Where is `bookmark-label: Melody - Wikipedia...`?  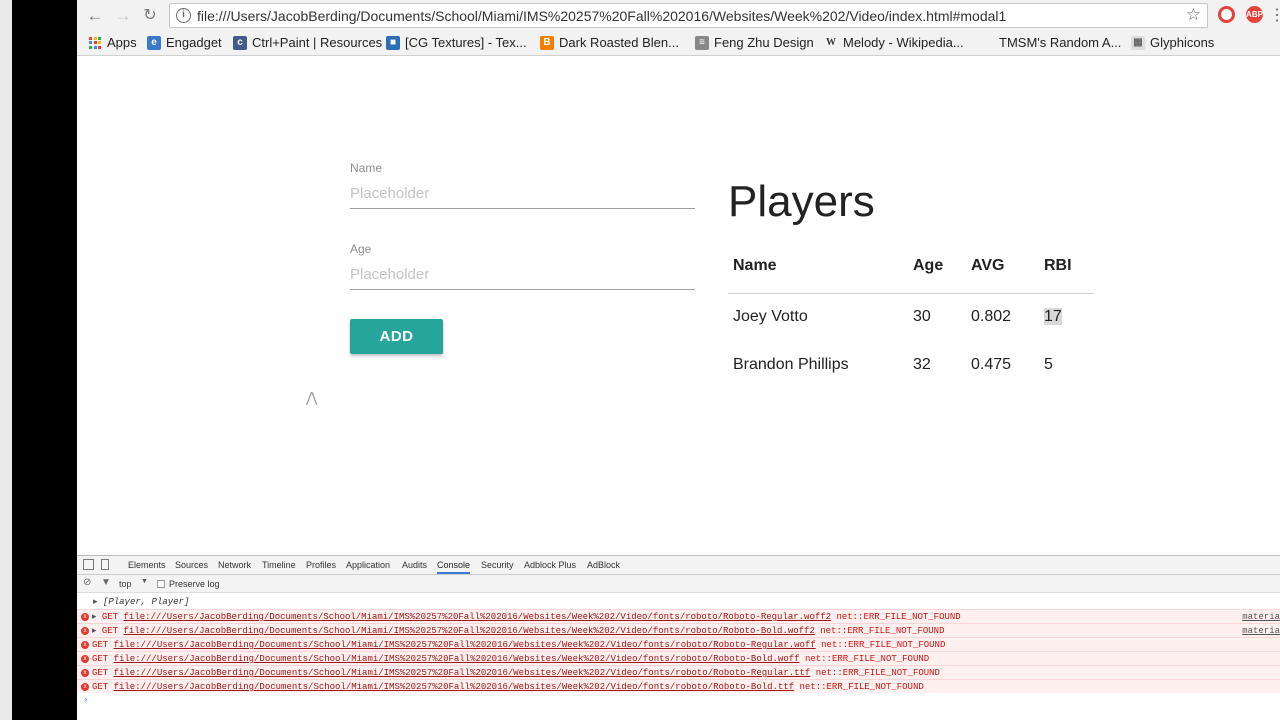
bookmark-label: Melody - Wikipedia... is located at coordinates (903, 42).